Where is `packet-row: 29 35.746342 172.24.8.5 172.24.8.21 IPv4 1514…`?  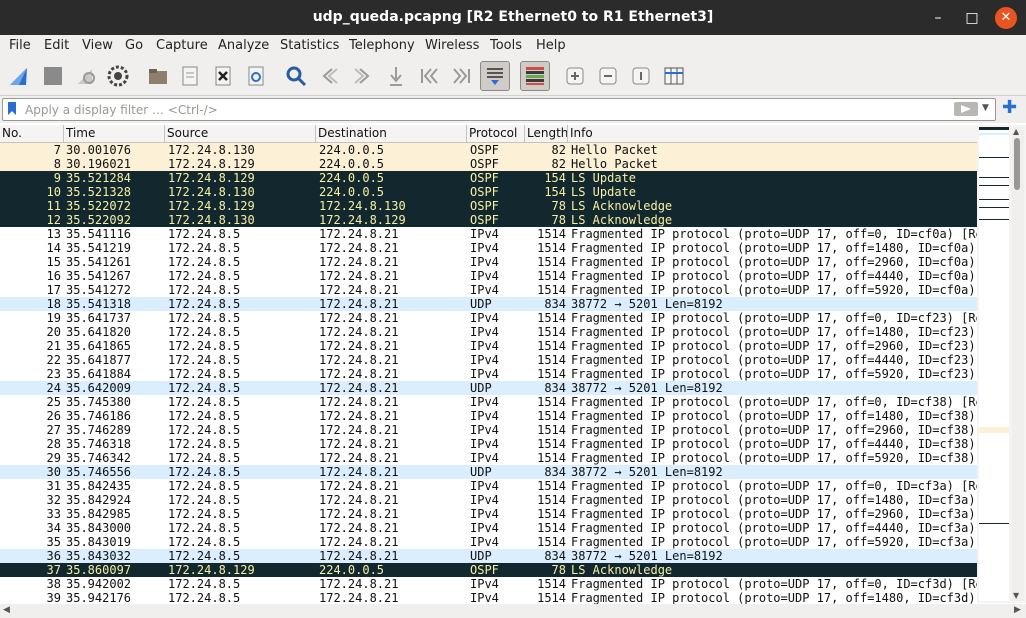 packet-row: 29 35.746342 172.24.8.5 172.24.8.21 IPv4 1514… is located at coordinates (488, 458).